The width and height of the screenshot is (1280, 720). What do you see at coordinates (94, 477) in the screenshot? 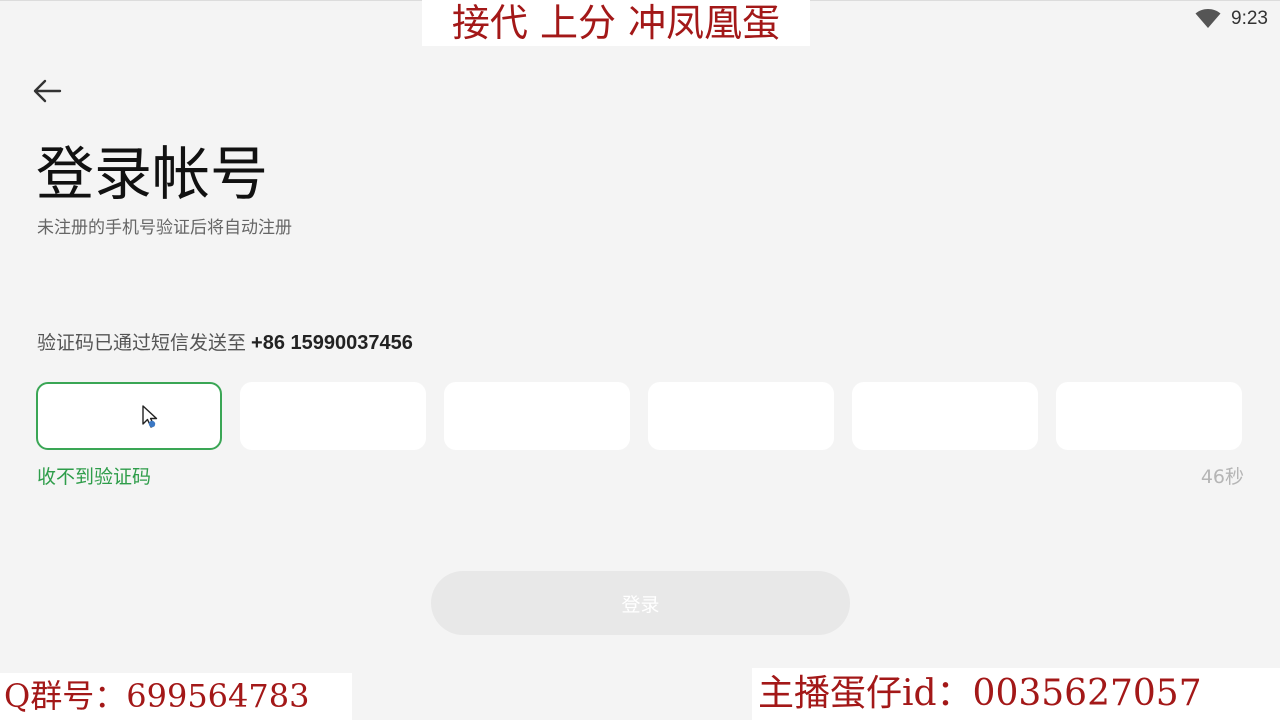
I see `resend-code-link: 收不到验证码` at bounding box center [94, 477].